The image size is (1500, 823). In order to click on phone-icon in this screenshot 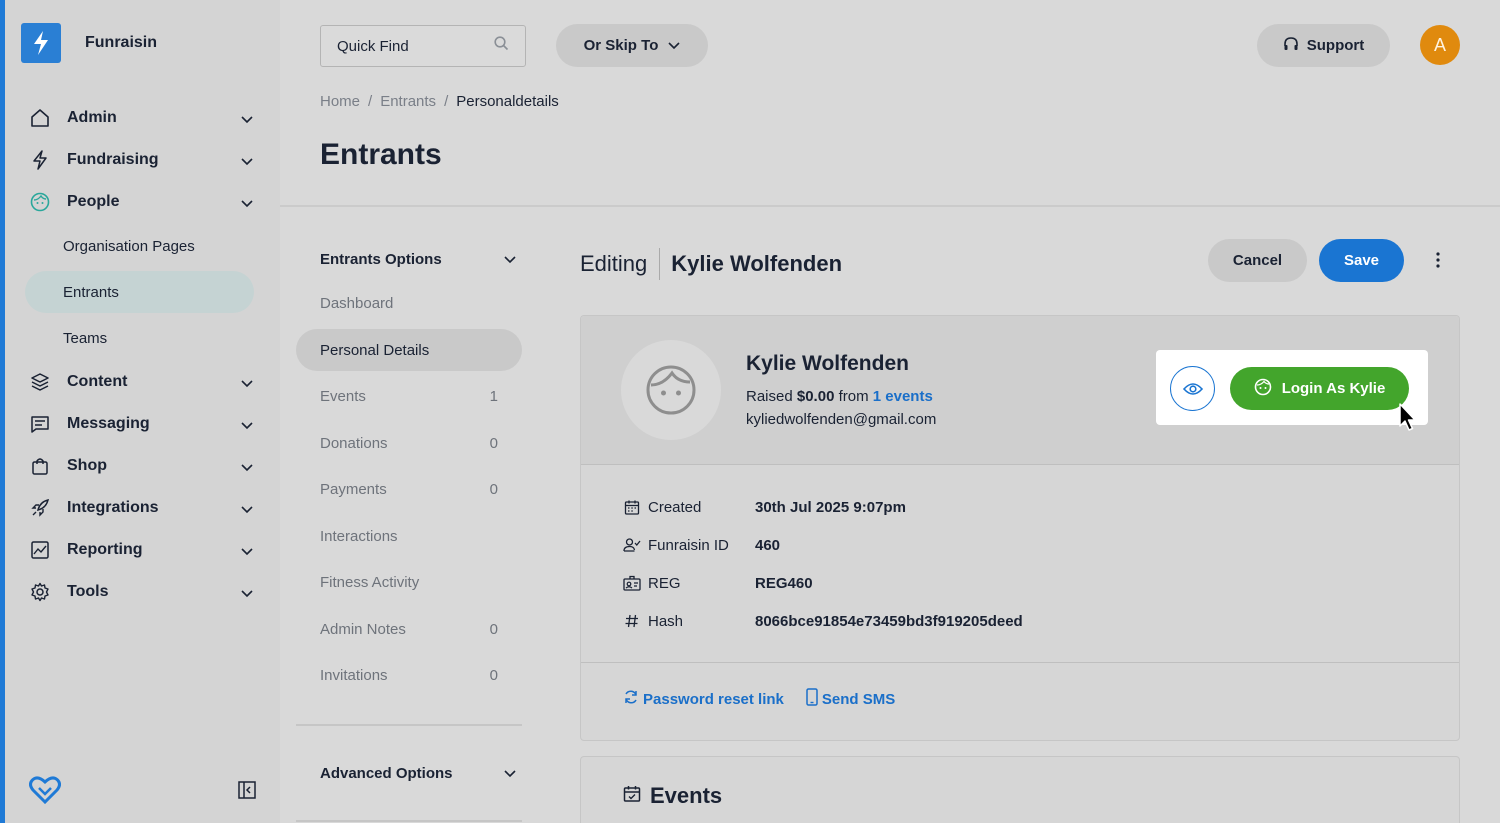, I will do `click(812, 699)`.